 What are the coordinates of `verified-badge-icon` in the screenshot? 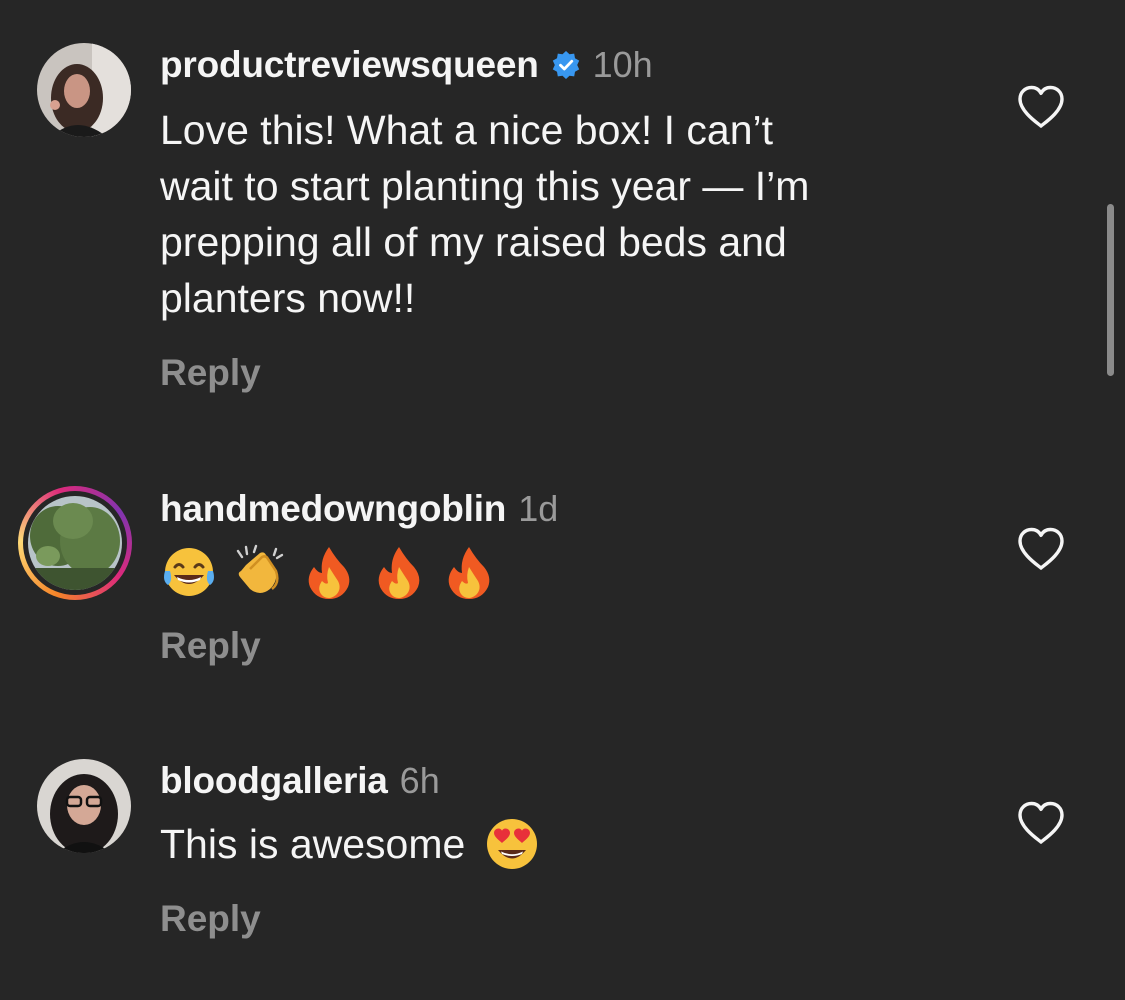 It's located at (565, 65).